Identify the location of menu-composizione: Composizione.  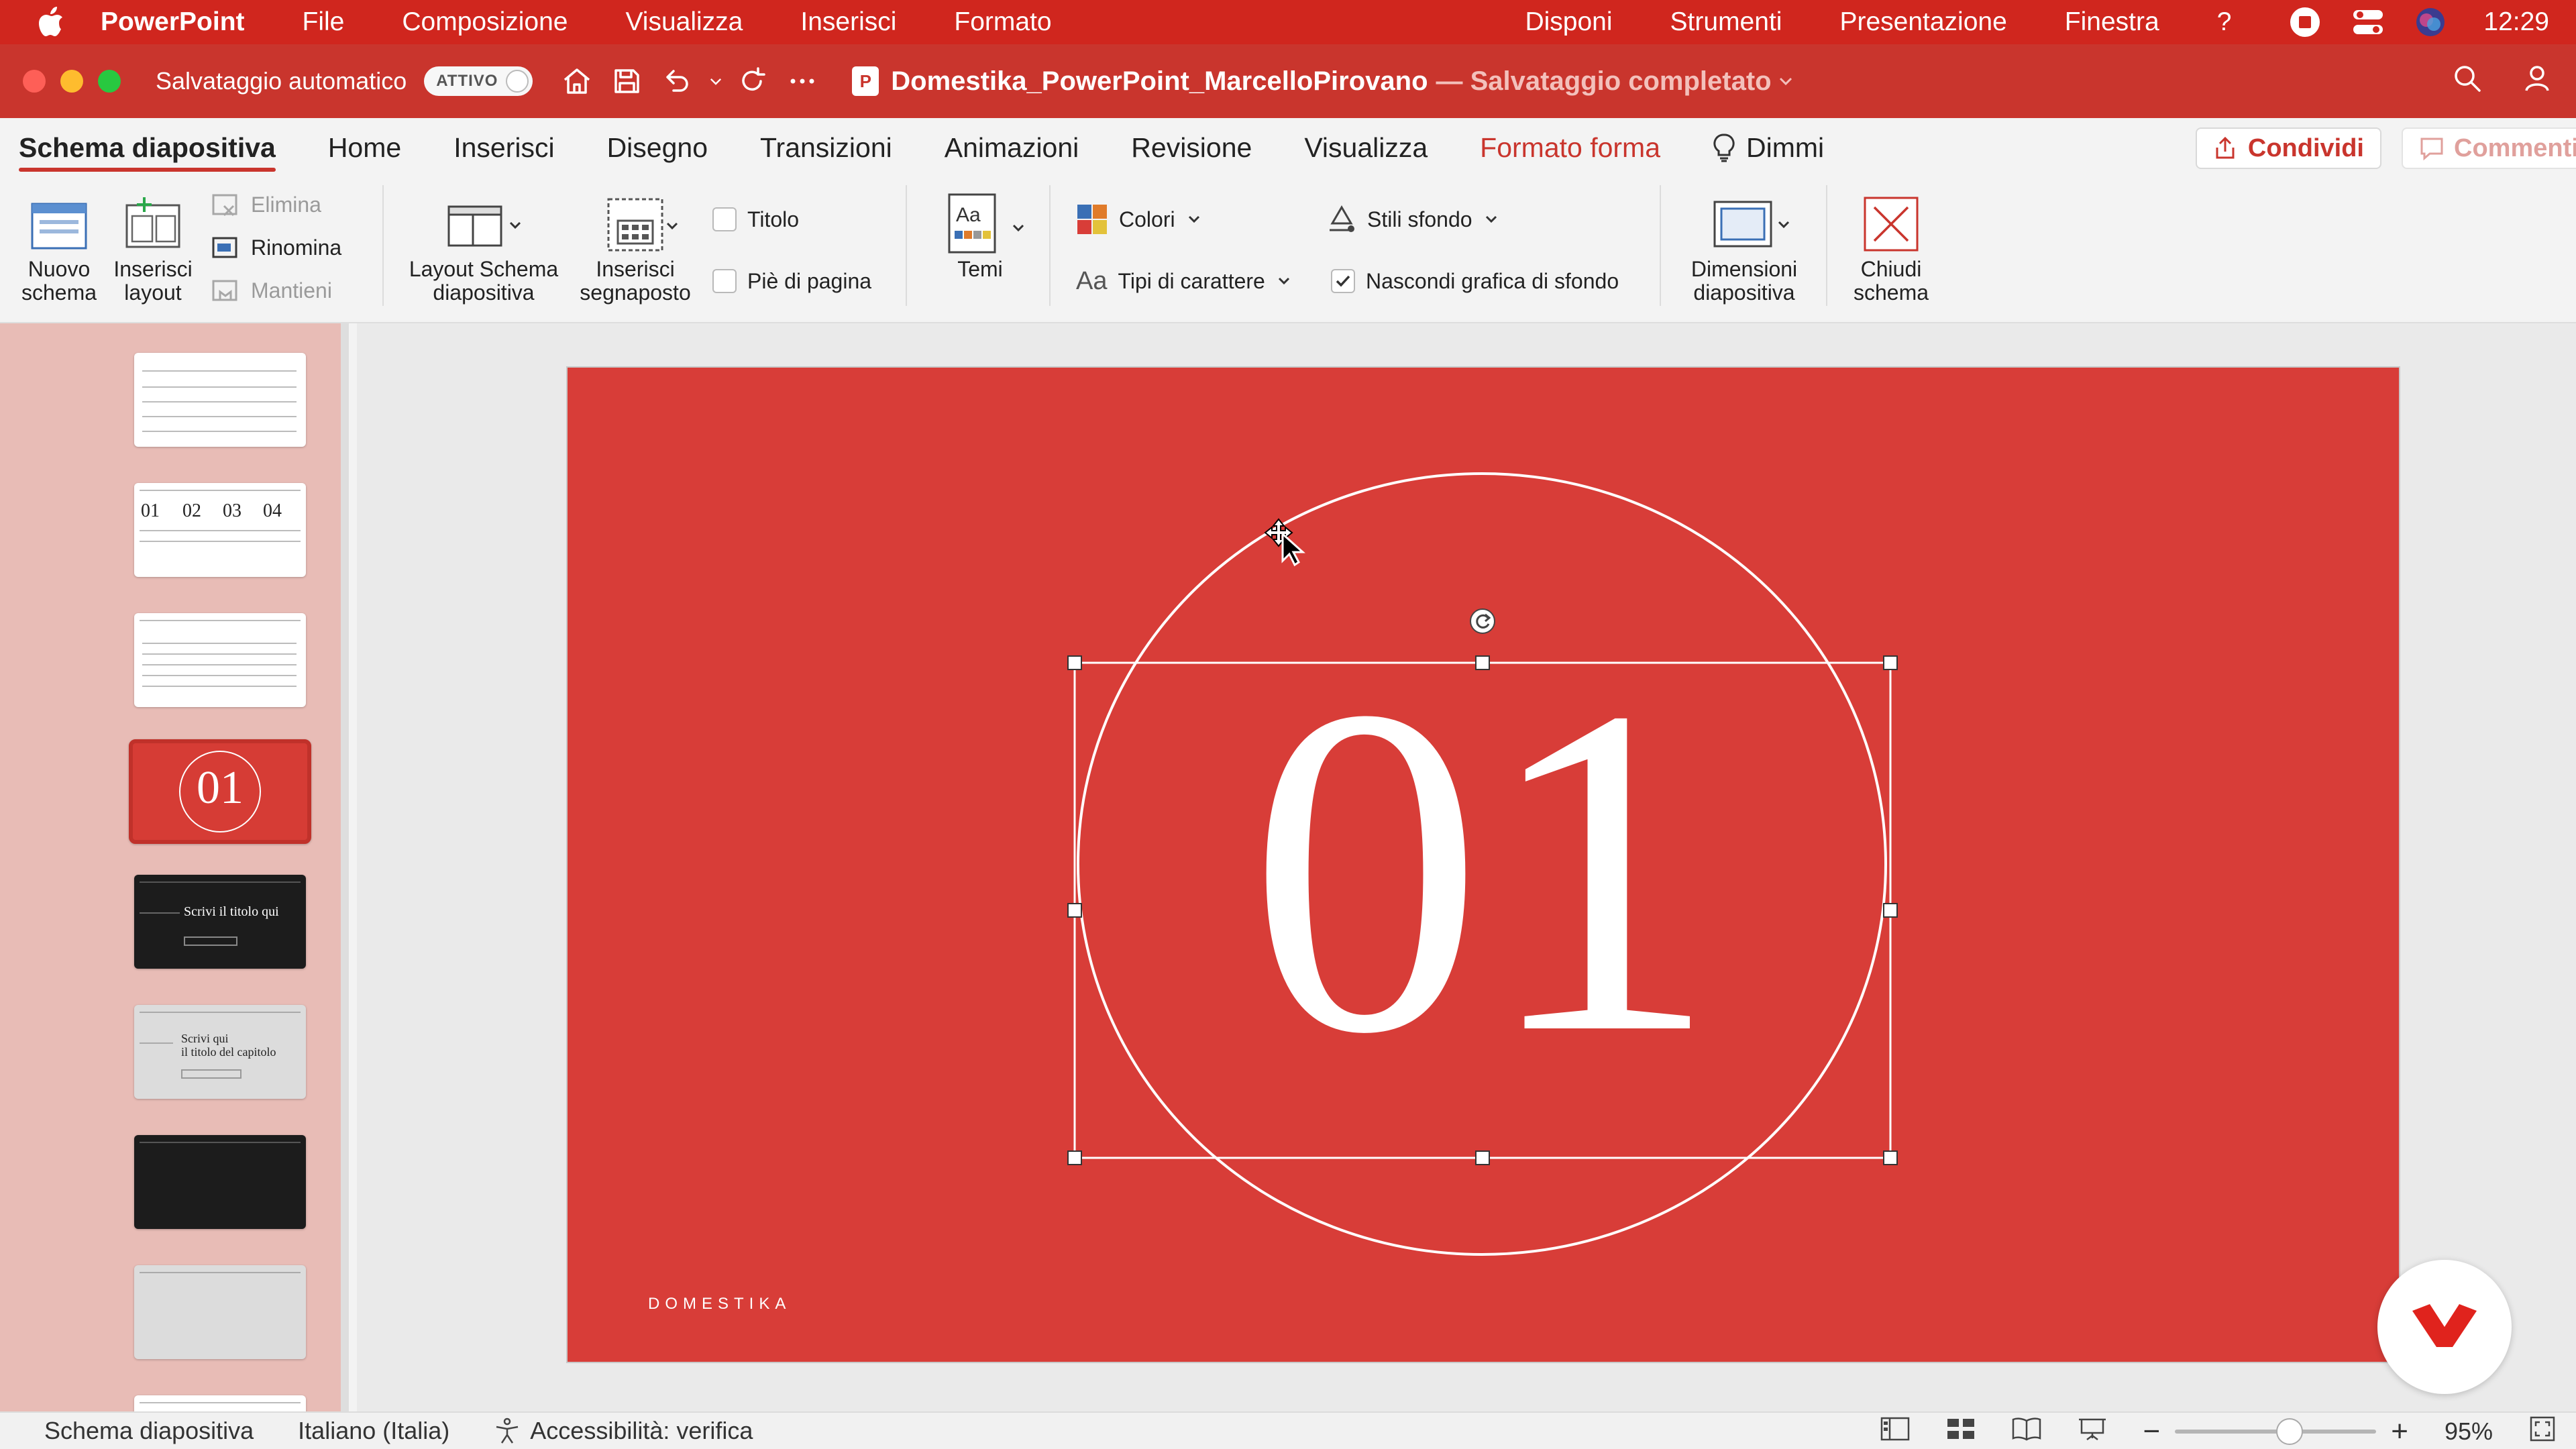
(485, 22).